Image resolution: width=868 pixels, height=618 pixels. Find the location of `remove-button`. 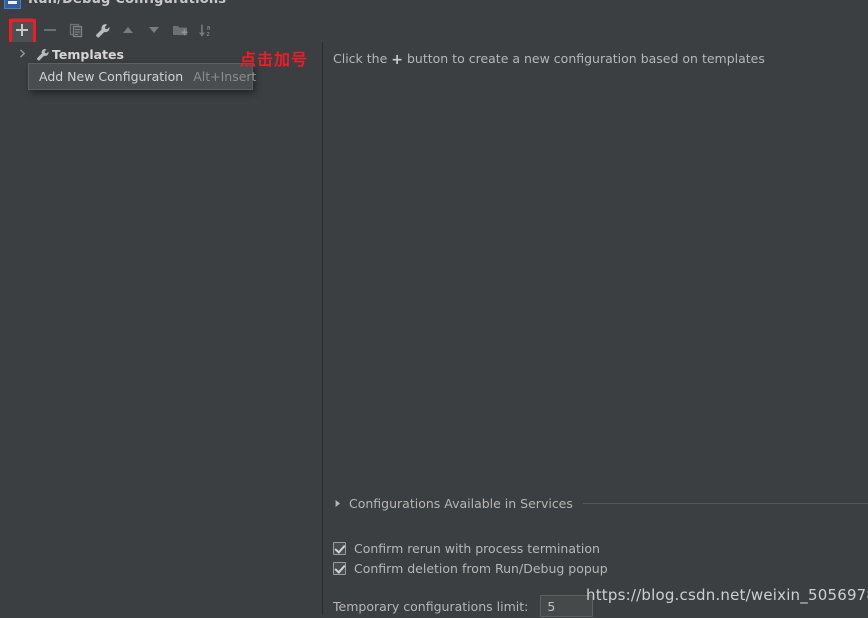

remove-button is located at coordinates (50, 30).